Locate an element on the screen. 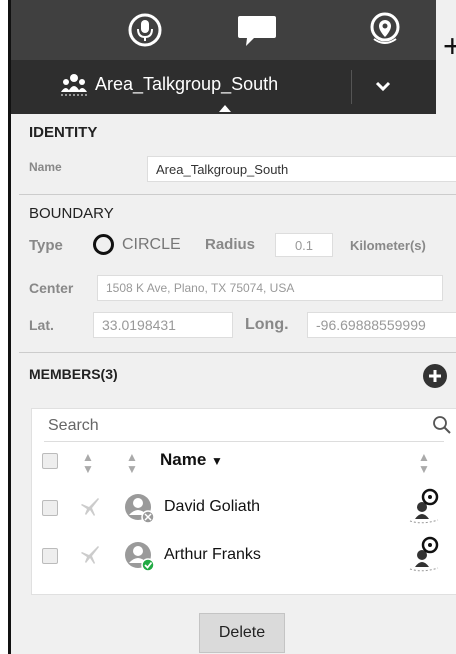 Image resolution: width=456 pixels, height=654 pixels. type-label: Type is located at coordinates (46, 245).